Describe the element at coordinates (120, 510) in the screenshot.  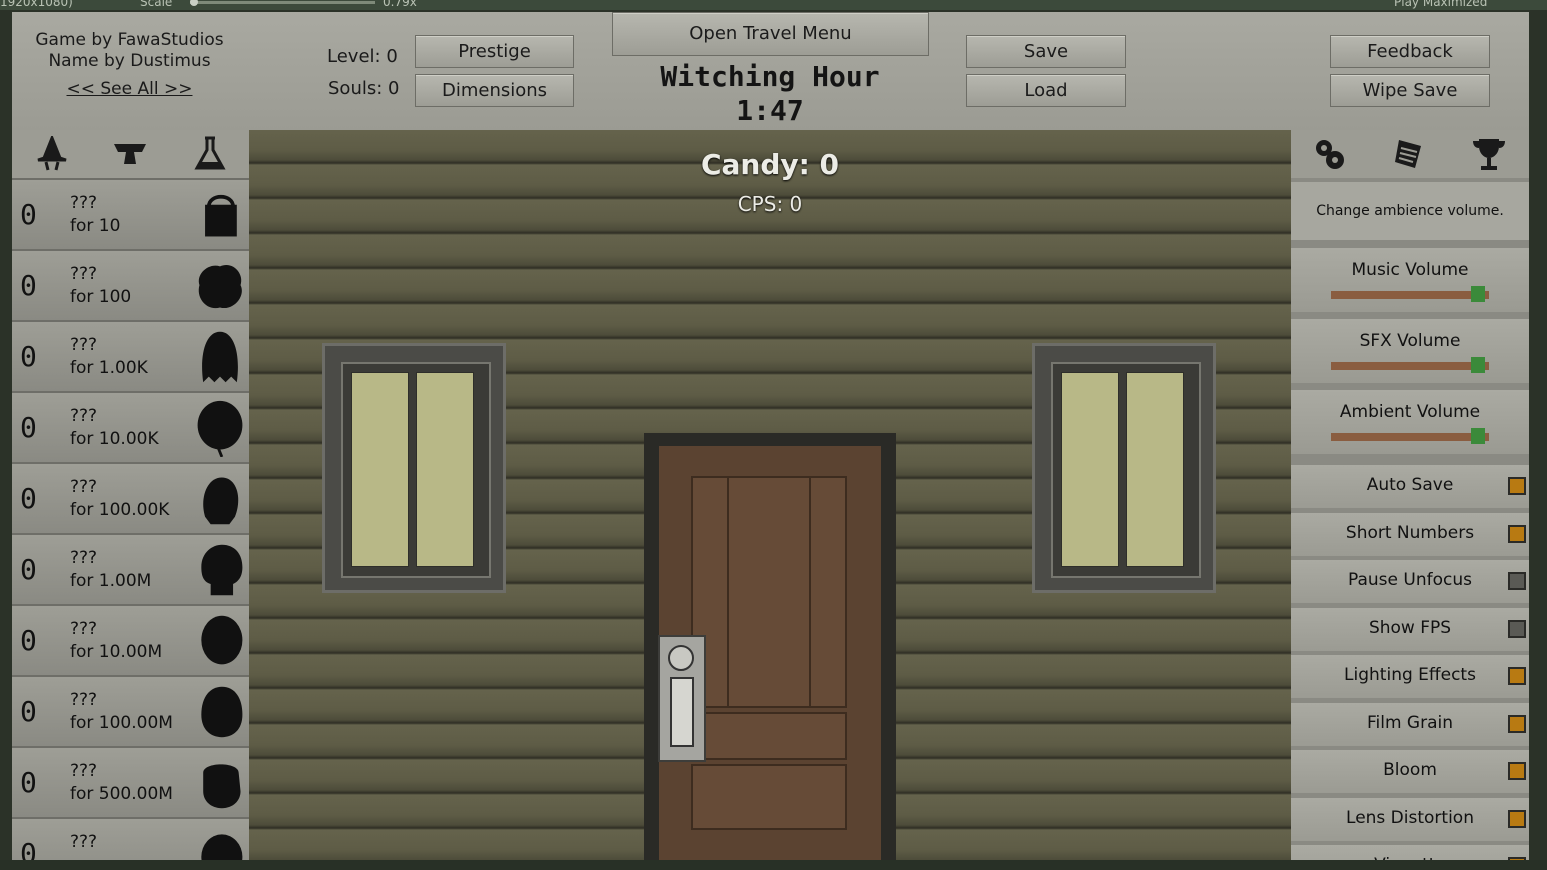
I see `upgrade-cost: for 100.00K` at that location.